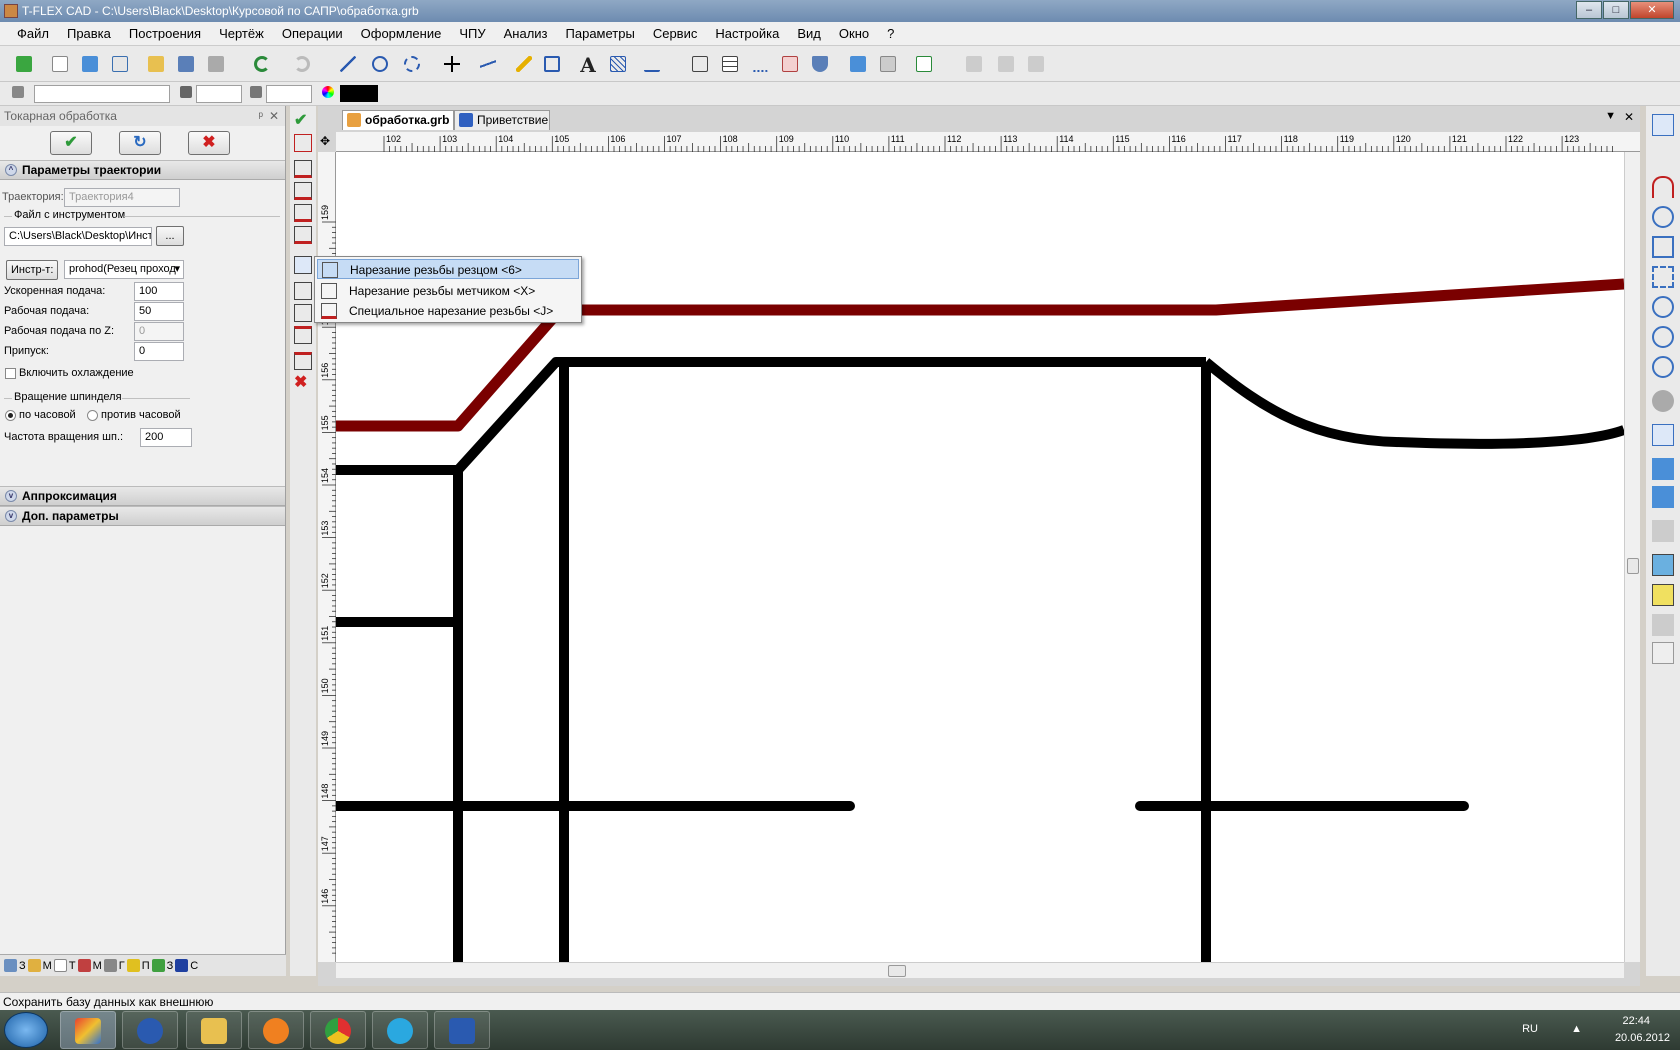 The width and height of the screenshot is (1680, 1050). Describe the element at coordinates (1632, 557) in the screenshot. I see `vertical-scrollbar` at that location.